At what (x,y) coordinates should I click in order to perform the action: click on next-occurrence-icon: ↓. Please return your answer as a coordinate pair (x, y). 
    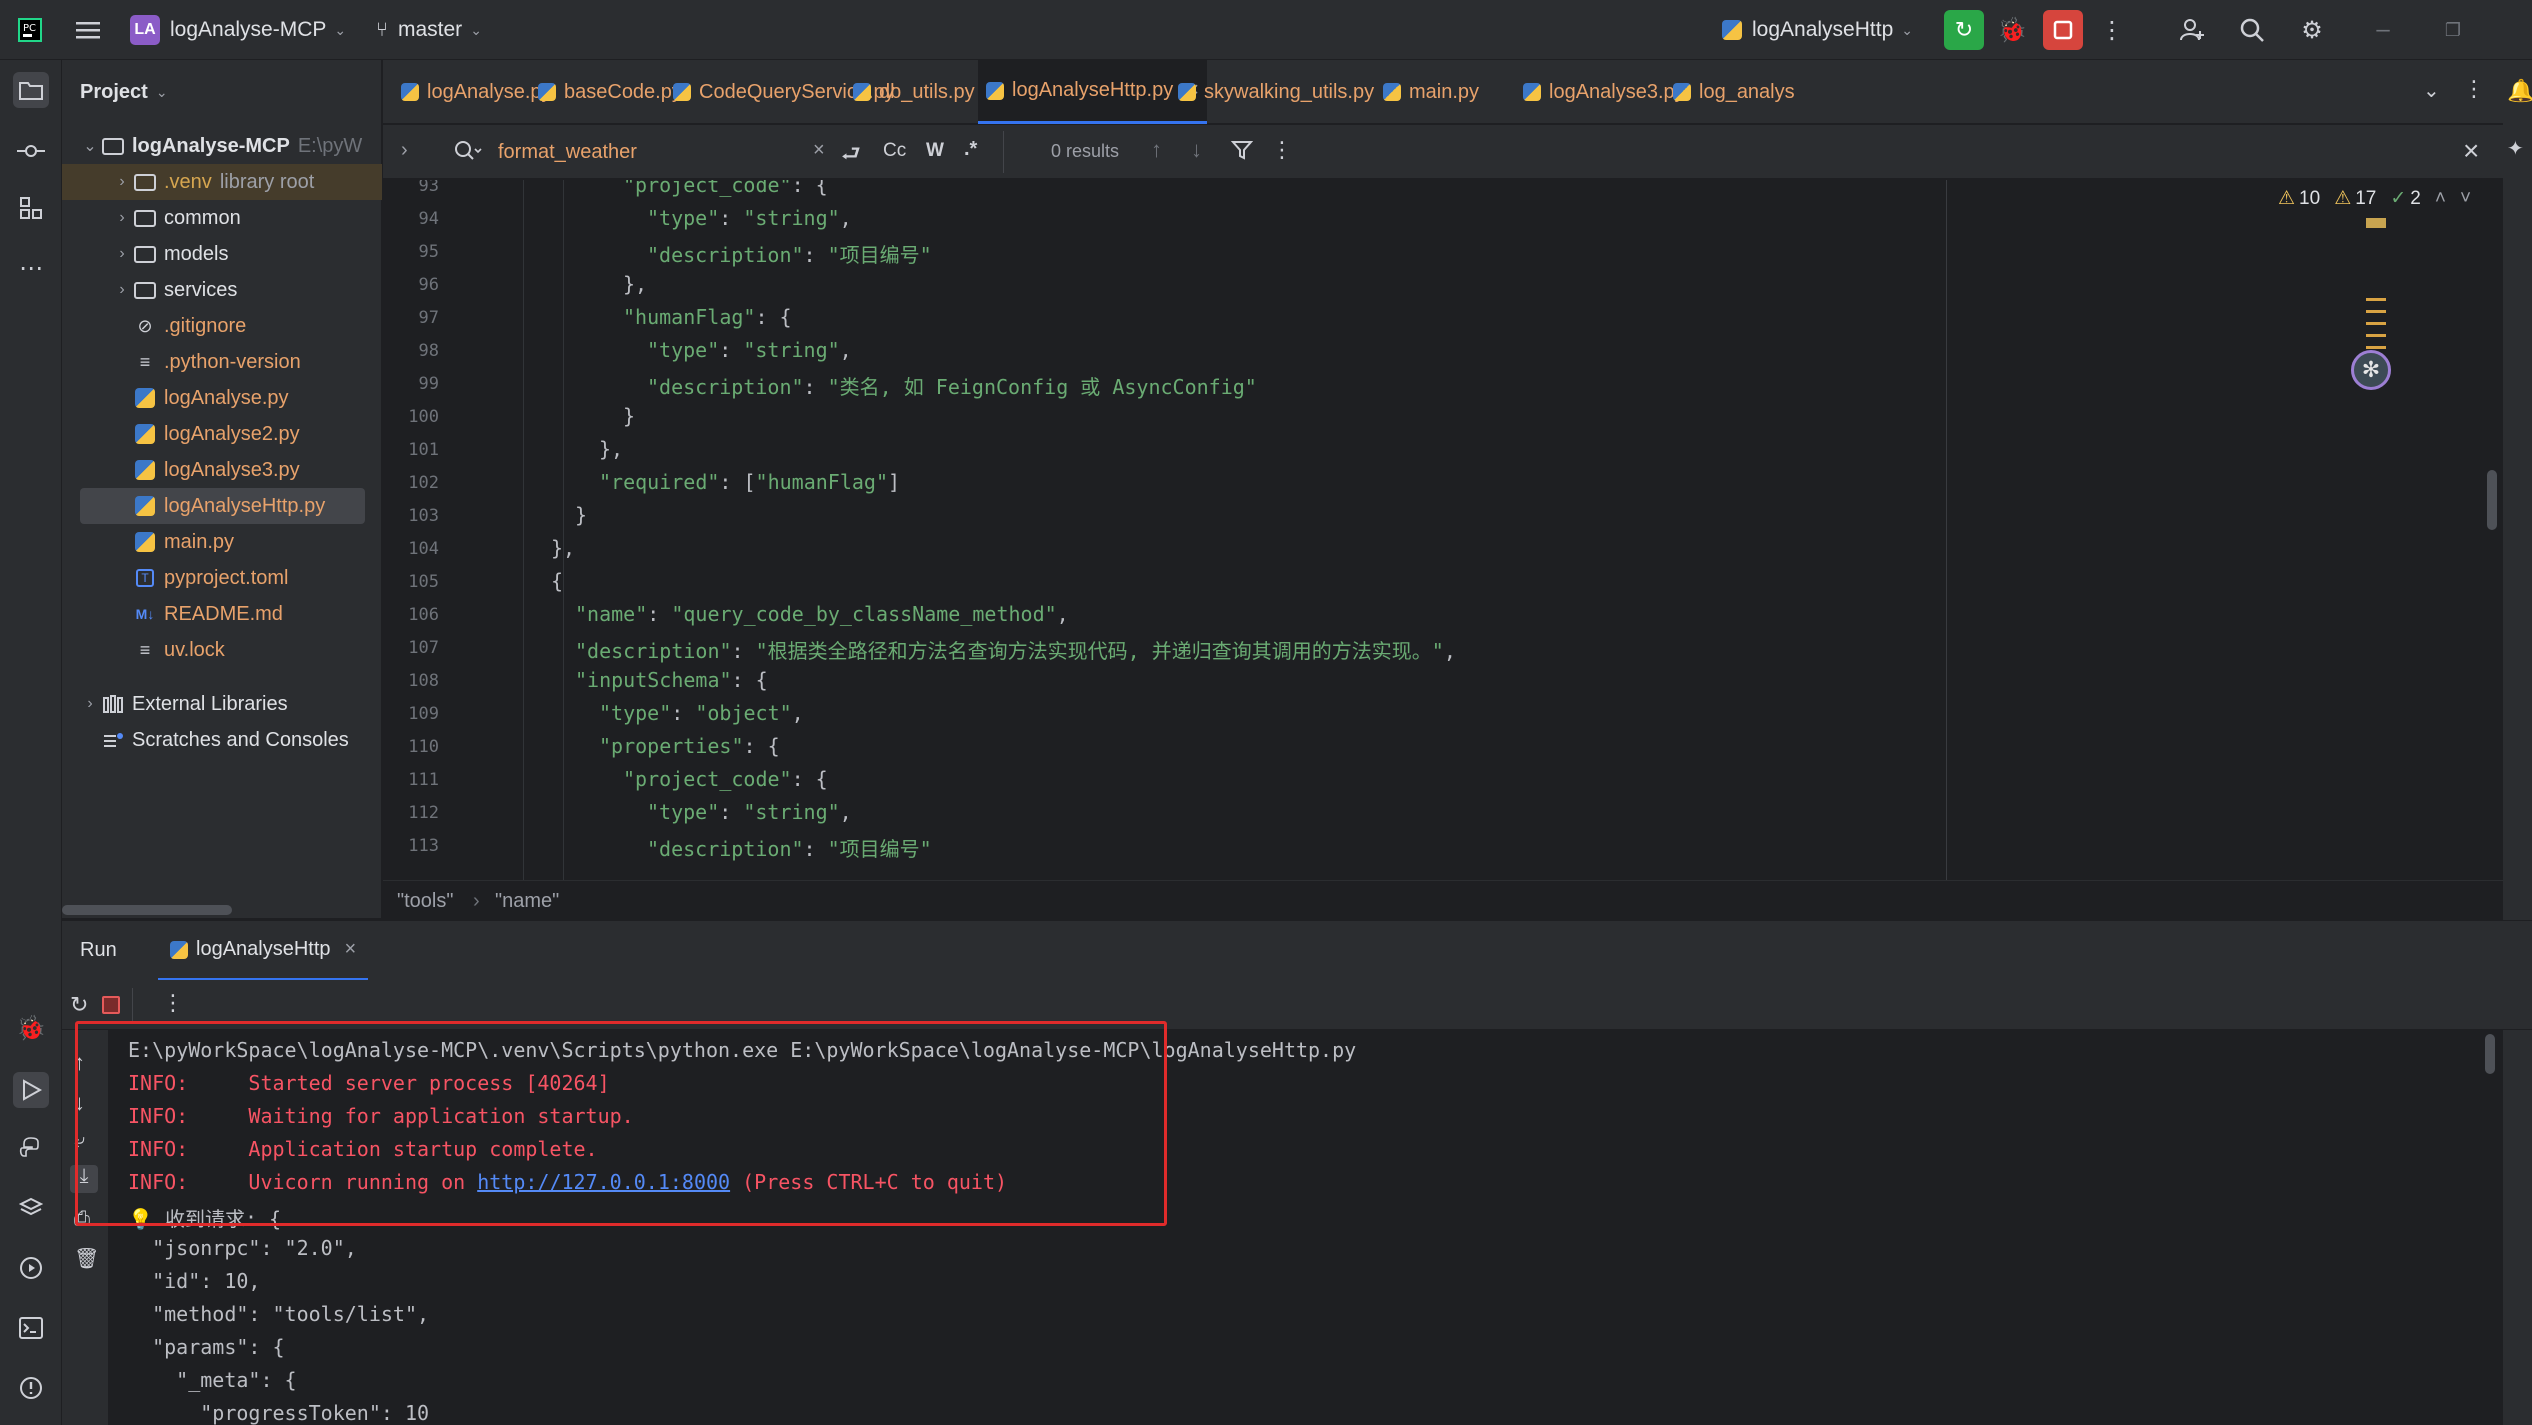
    Looking at the image, I should click on (1196, 150).